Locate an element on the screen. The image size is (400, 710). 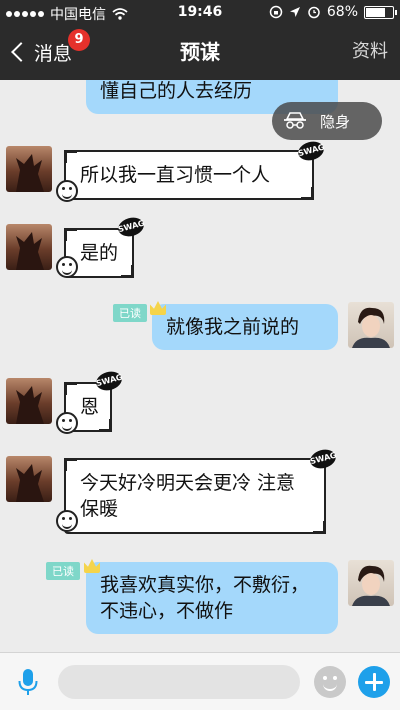
stealth-toggle: 隐身 is located at coordinates (327, 121).